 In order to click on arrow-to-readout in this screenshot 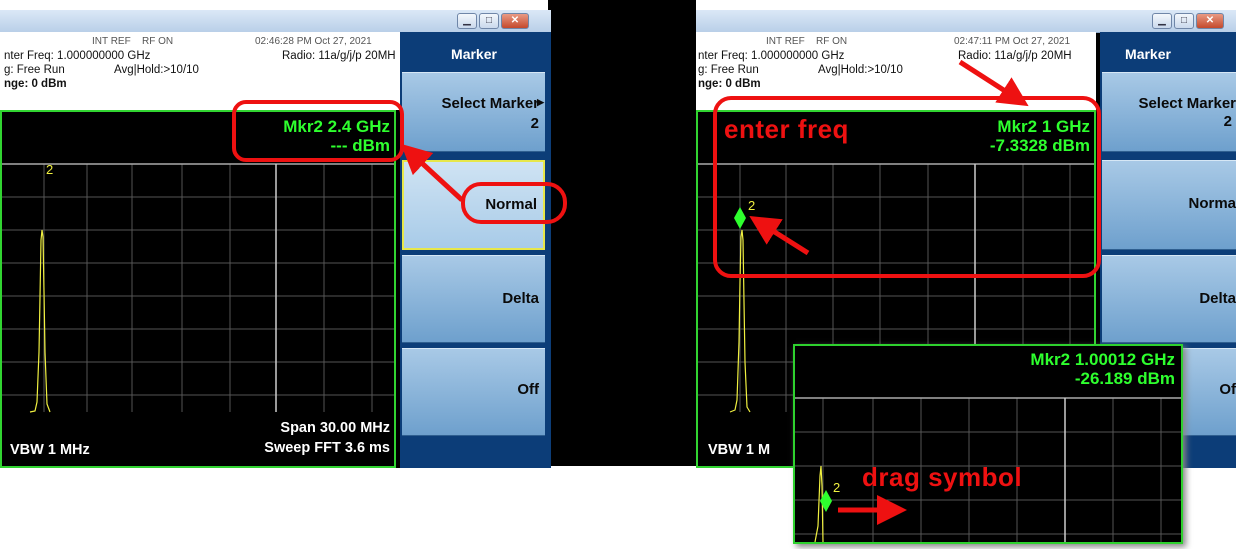, I will do `click(432, 172)`.